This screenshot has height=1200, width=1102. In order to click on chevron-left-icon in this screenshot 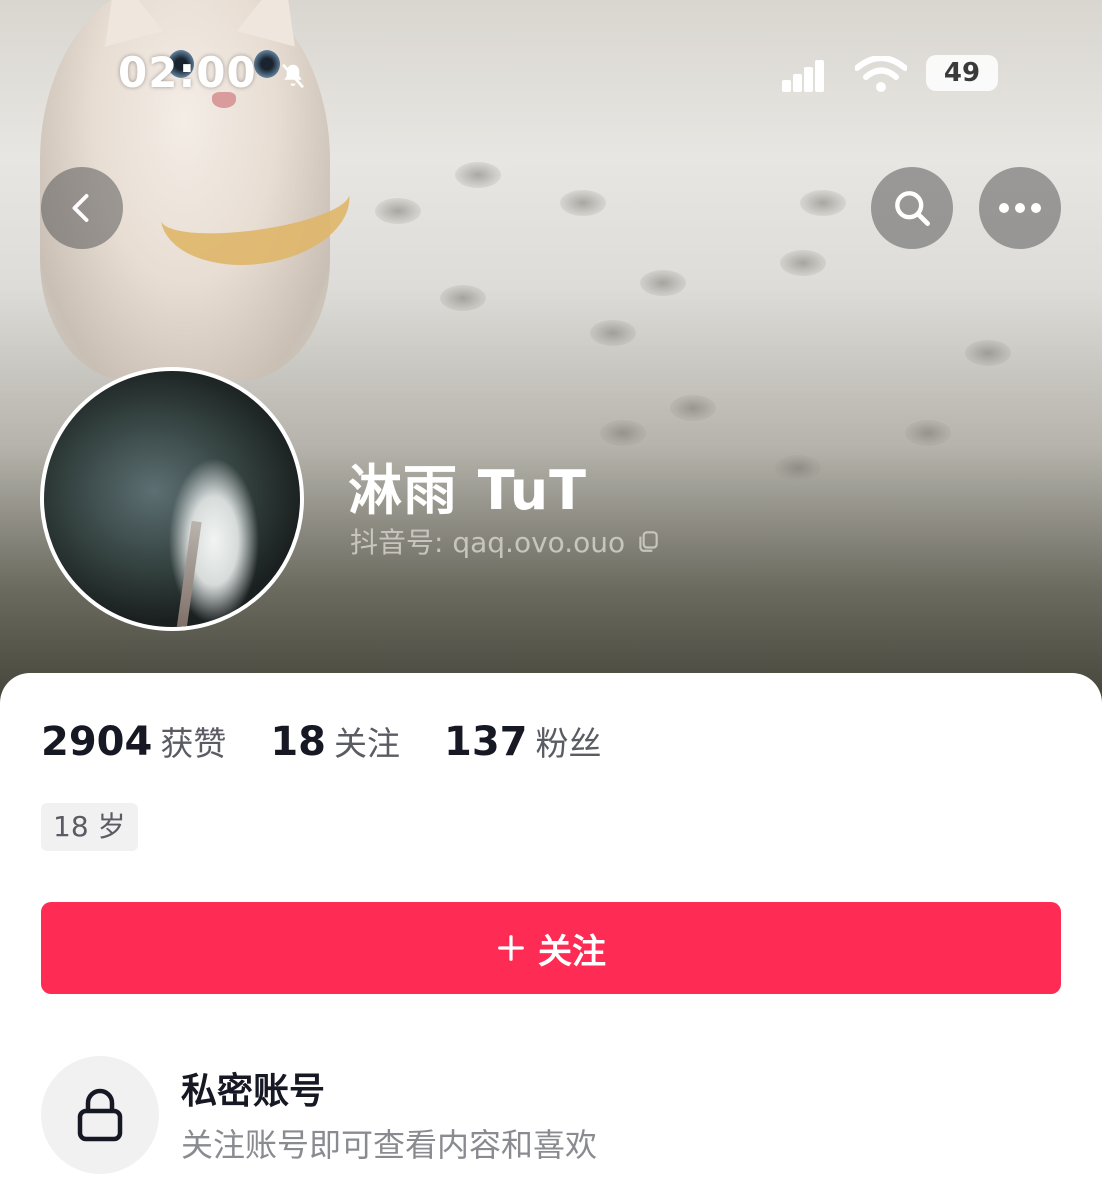, I will do `click(80, 208)`.